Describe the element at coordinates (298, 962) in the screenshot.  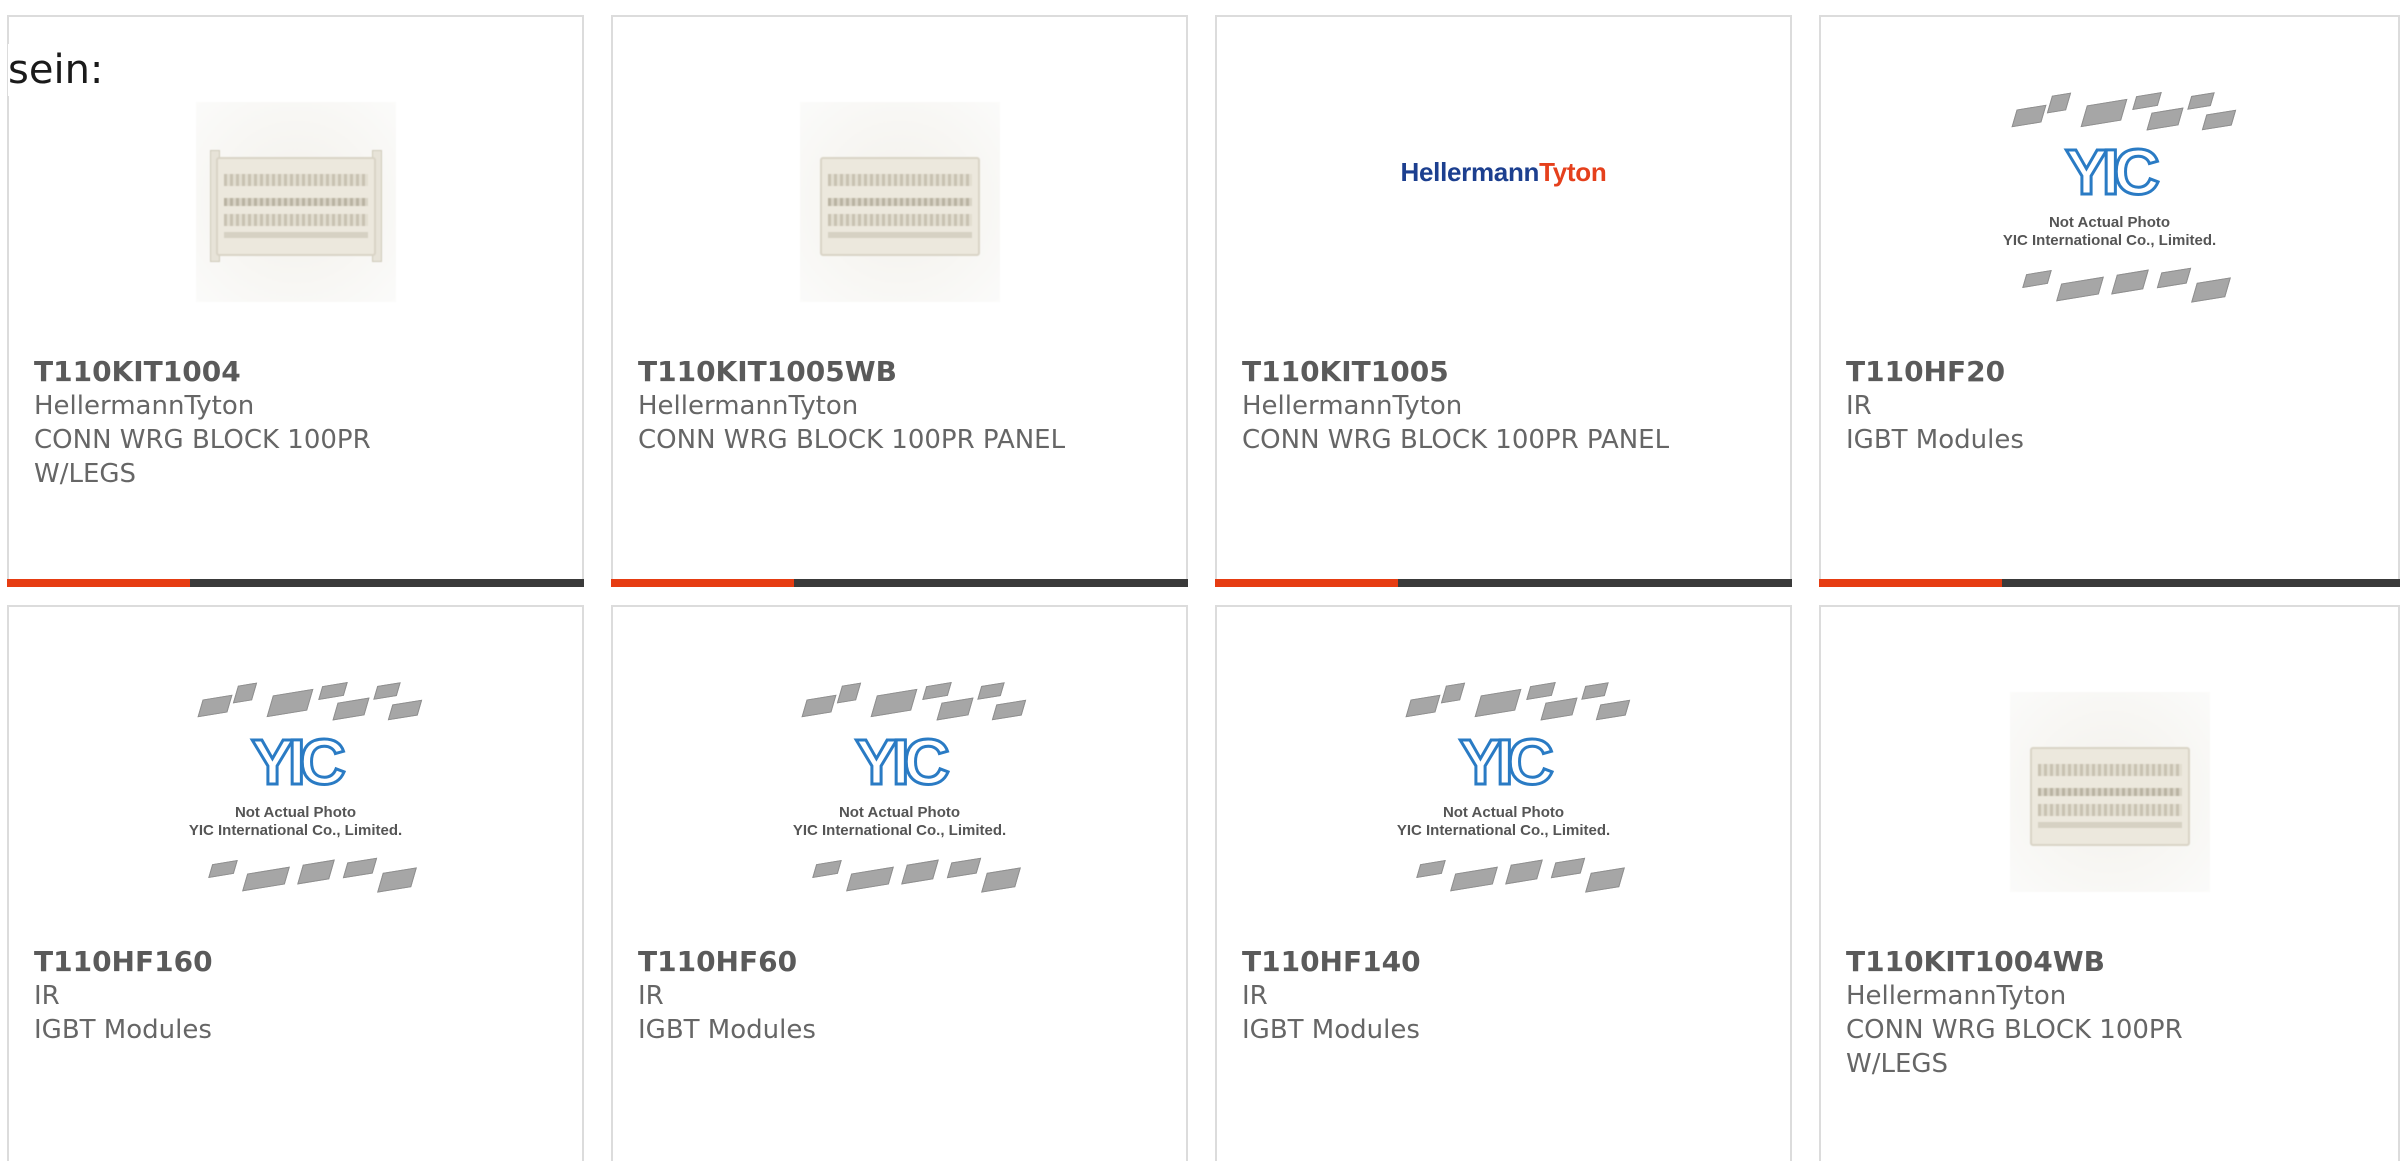
I see `part-number: T110HF160` at that location.